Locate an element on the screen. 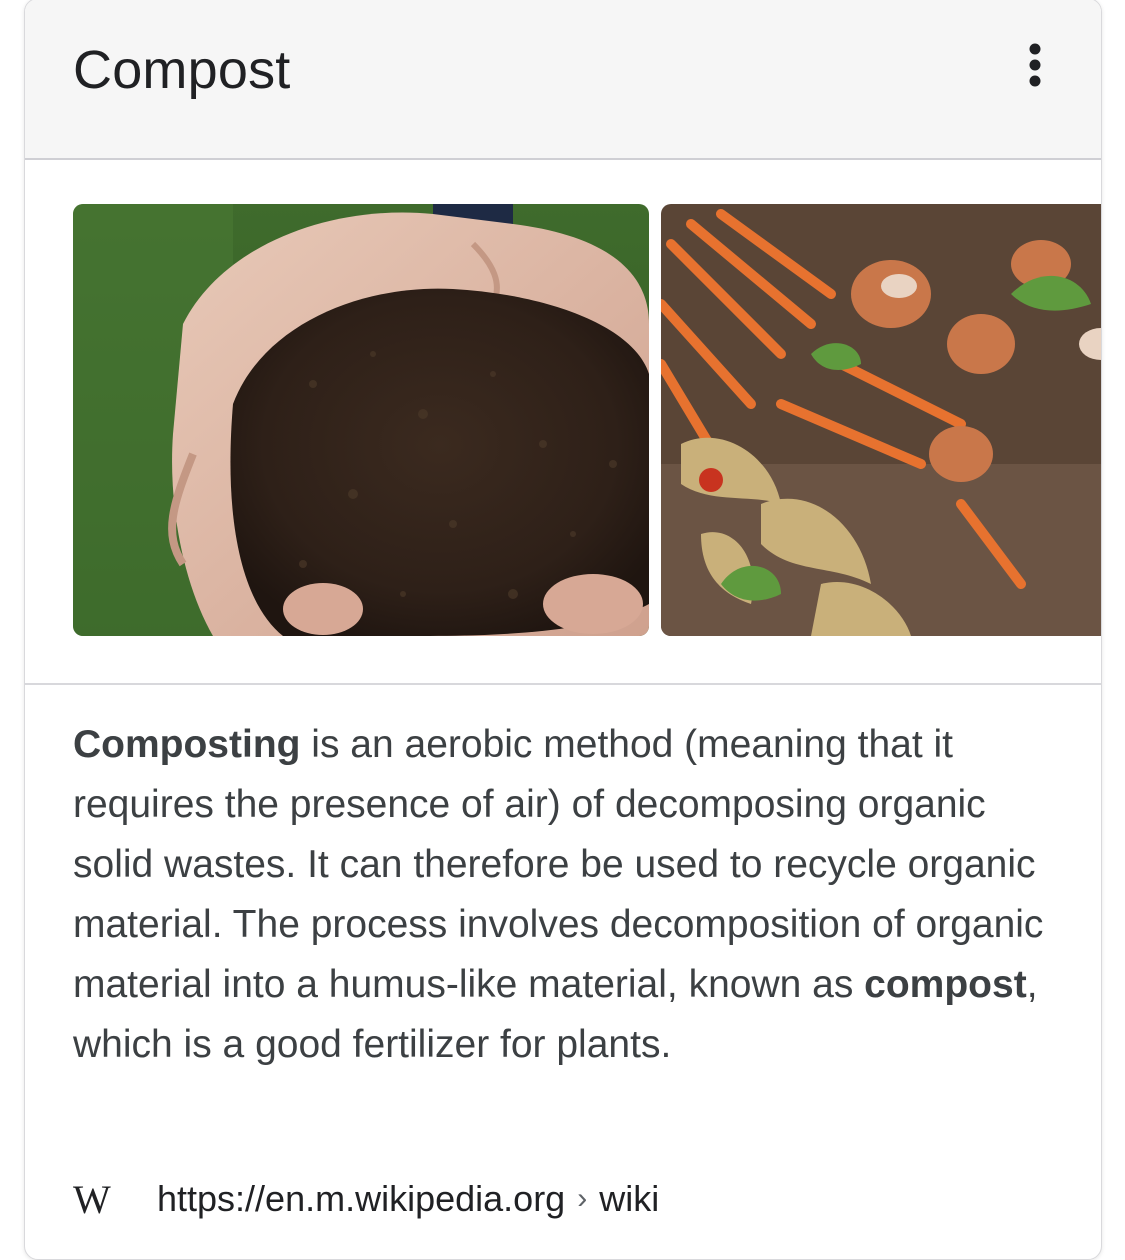 This screenshot has width=1125, height=1260. more-options-button is located at coordinates (1035, 67).